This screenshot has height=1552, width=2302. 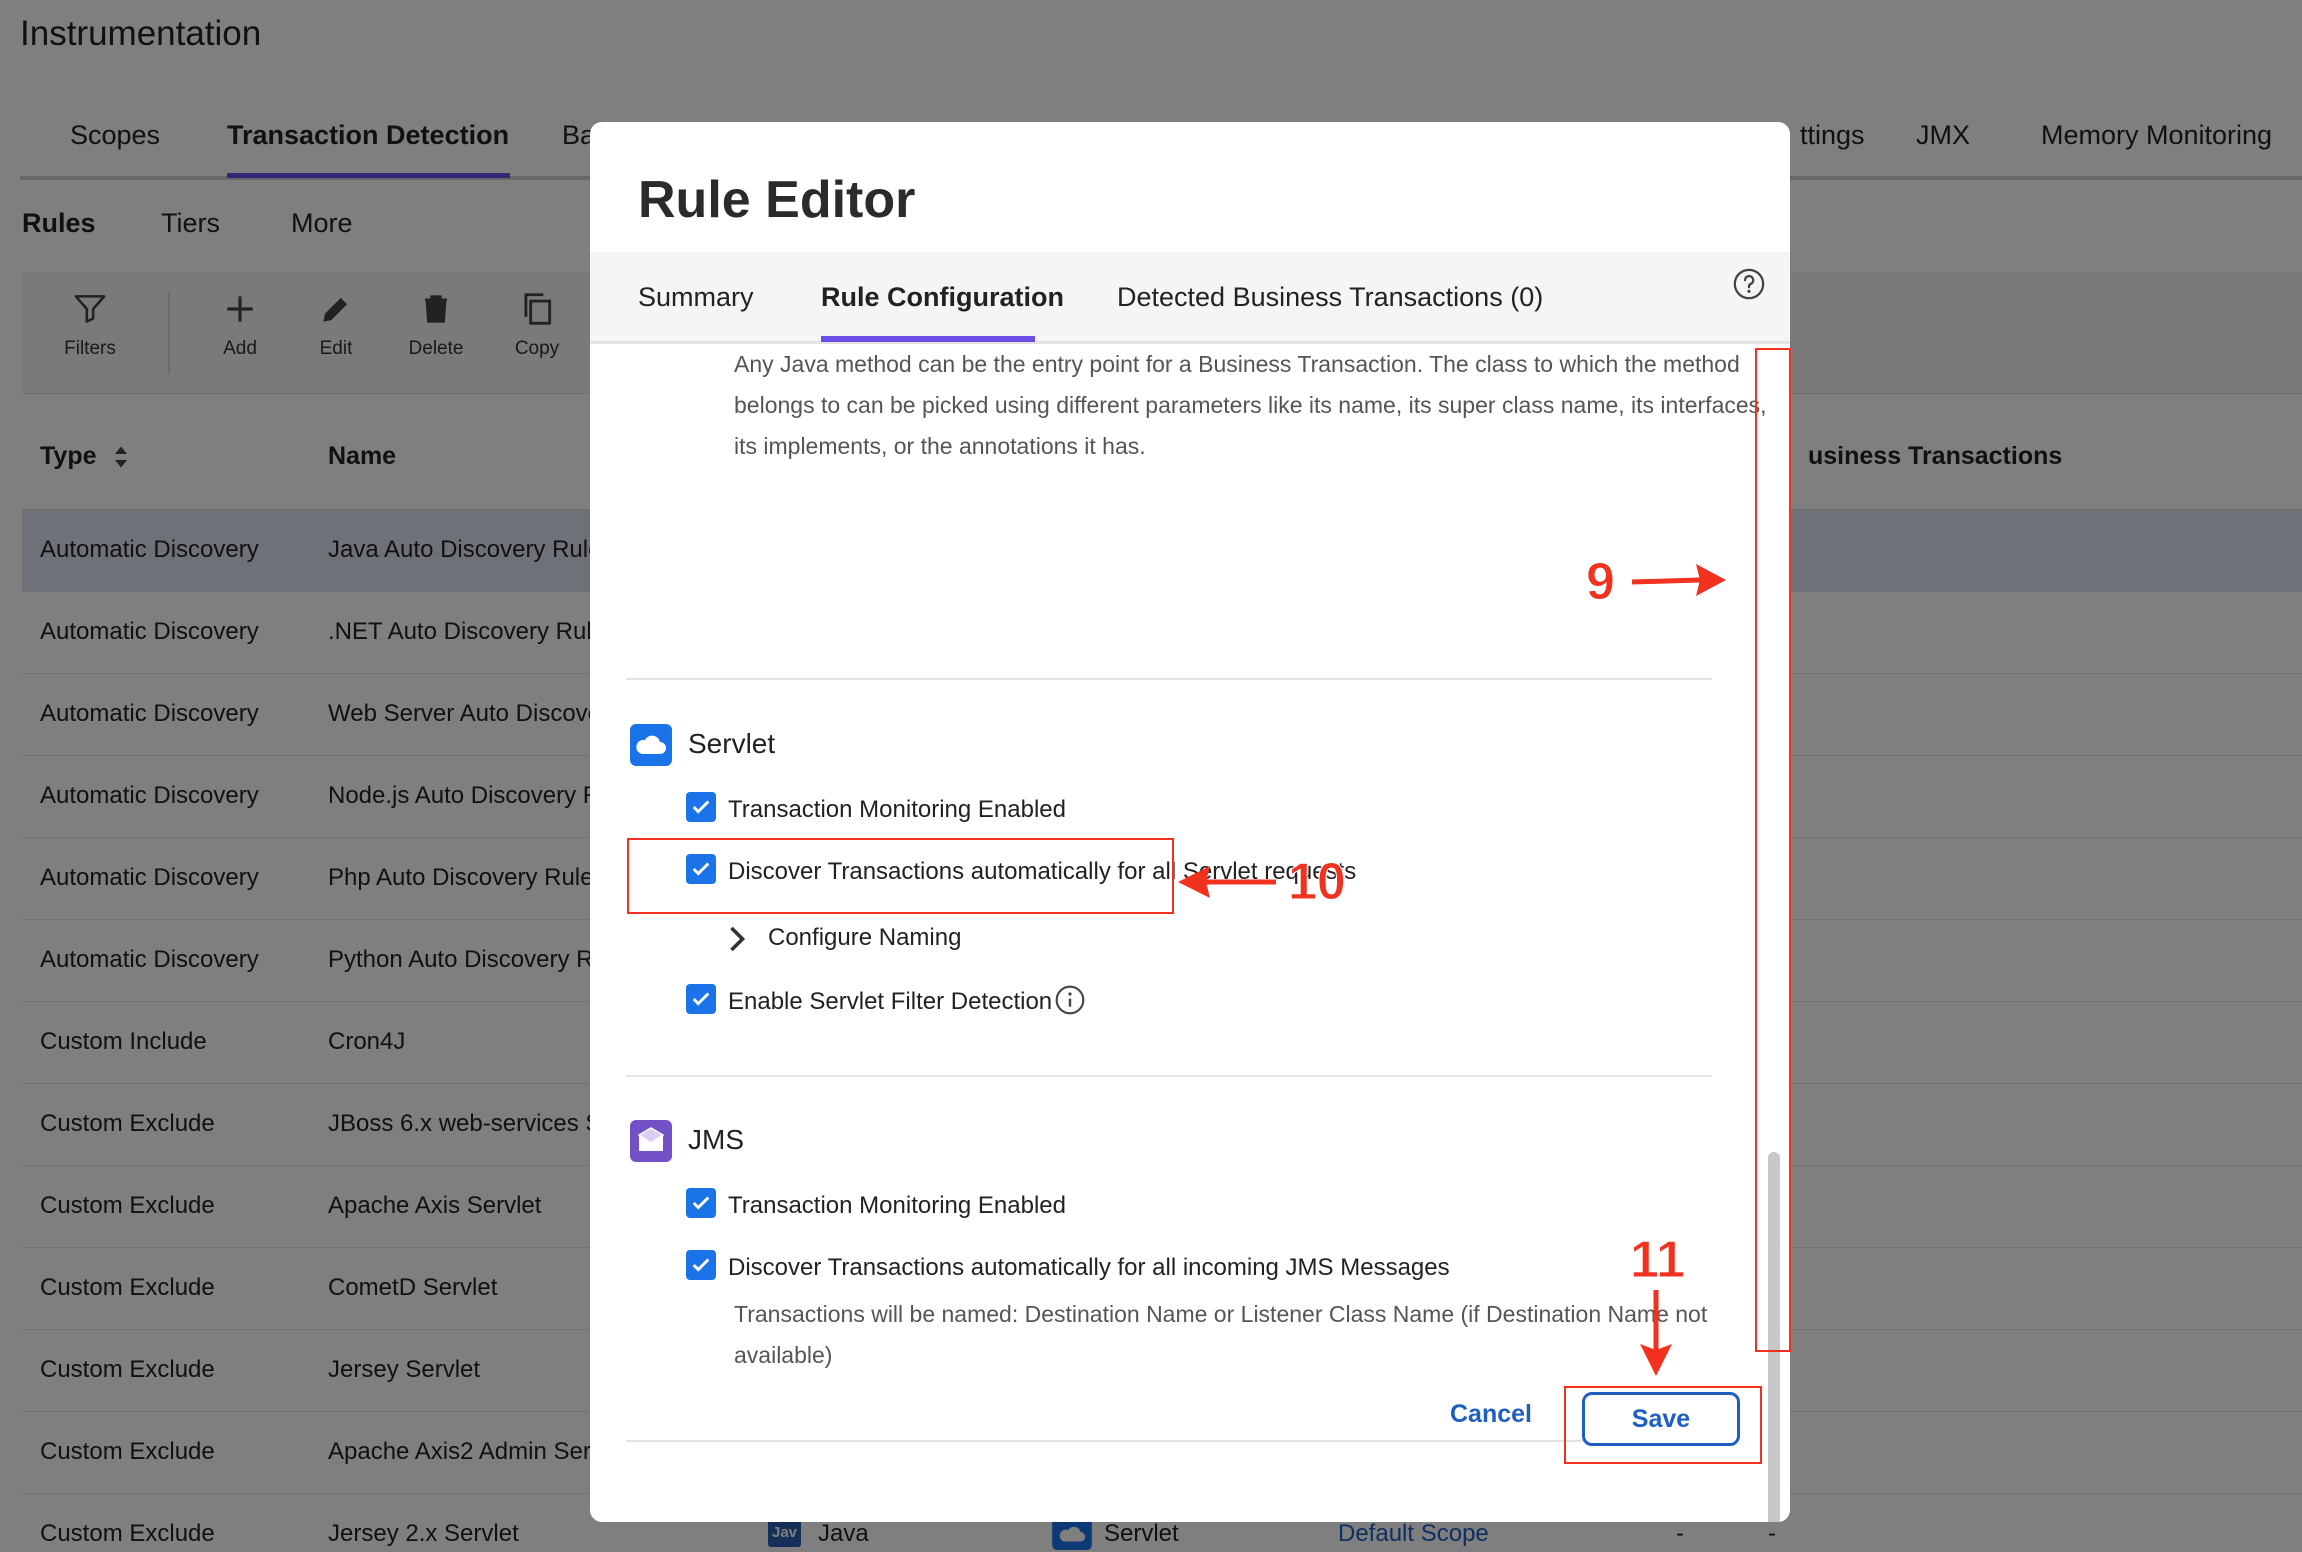 What do you see at coordinates (732, 743) in the screenshot?
I see `servlet-section-title: Servlet` at bounding box center [732, 743].